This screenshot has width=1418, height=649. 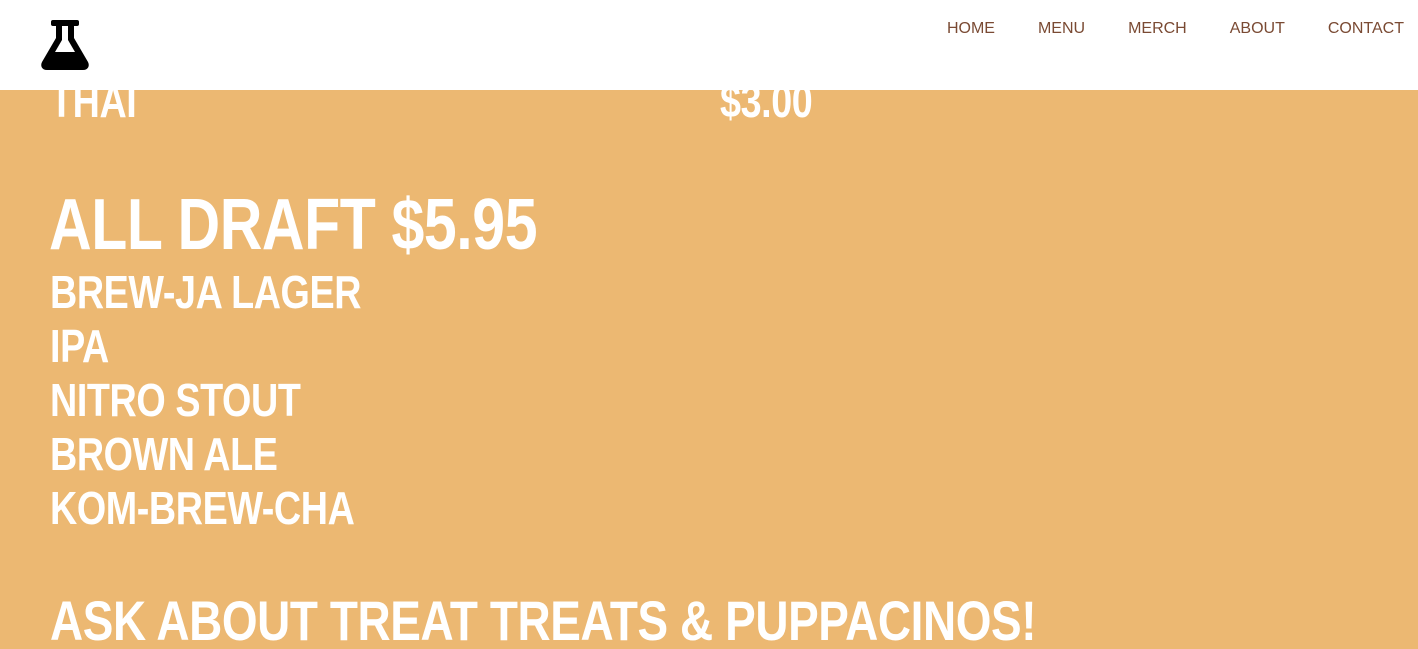 What do you see at coordinates (79, 346) in the screenshot?
I see `draft-item-ipa: IPA` at bounding box center [79, 346].